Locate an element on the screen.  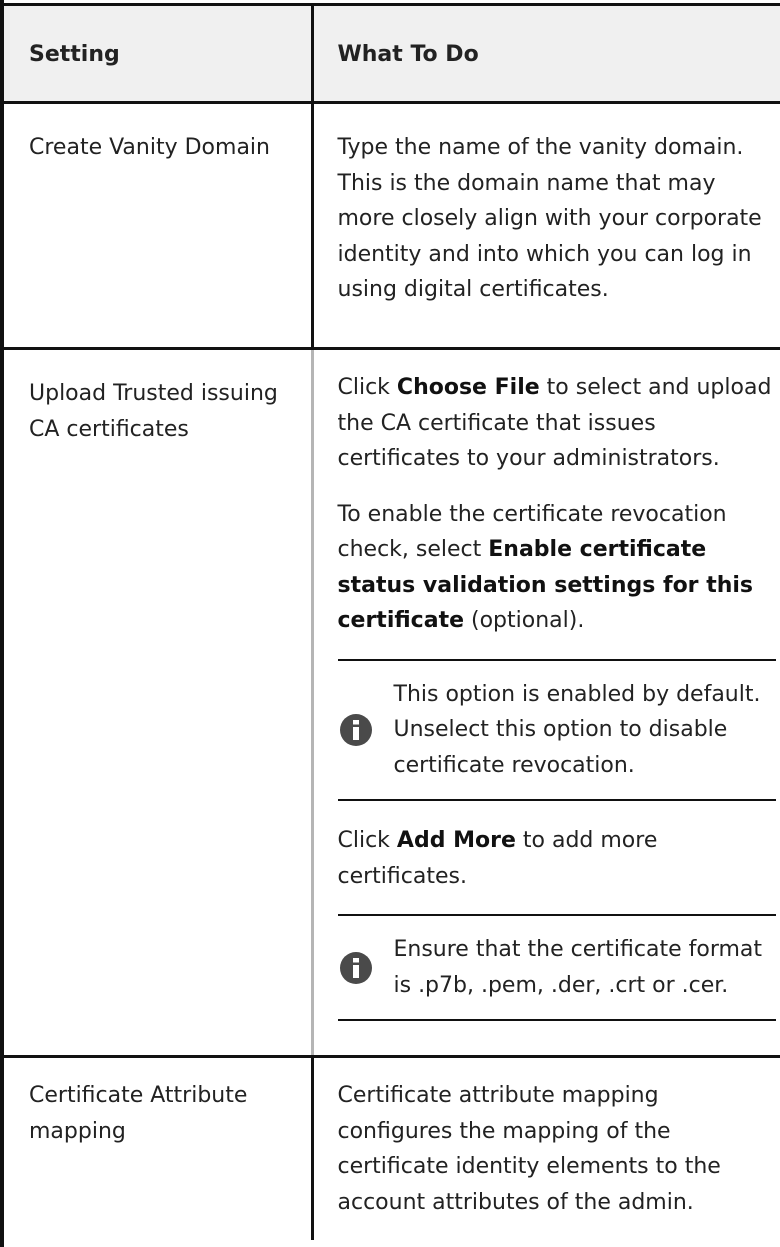
setting-cell: Create Vanity Domain is located at coordinates (157, 226).